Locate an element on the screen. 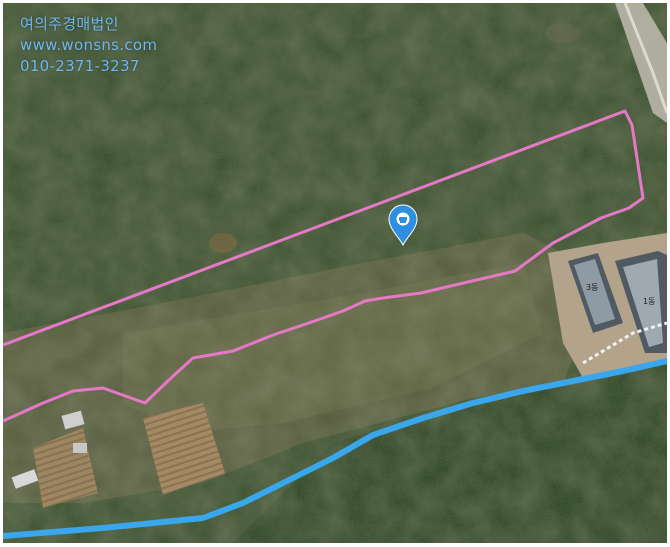 The image size is (670, 547). watermark: 여의주경매법인 www.wonsns.com 010-2371-3237 is located at coordinates (88, 45).